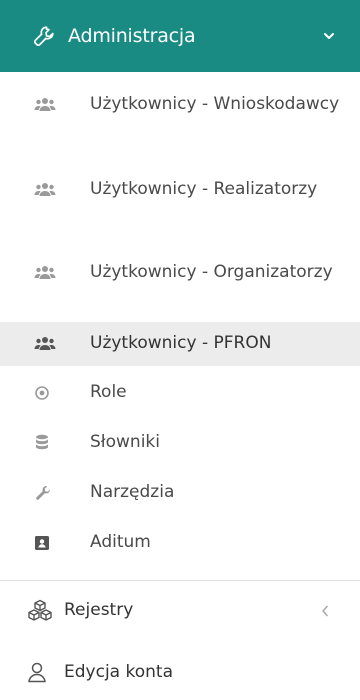 The height and width of the screenshot is (700, 360). What do you see at coordinates (125, 442) in the screenshot?
I see `menu-item-label: Słowniki` at bounding box center [125, 442].